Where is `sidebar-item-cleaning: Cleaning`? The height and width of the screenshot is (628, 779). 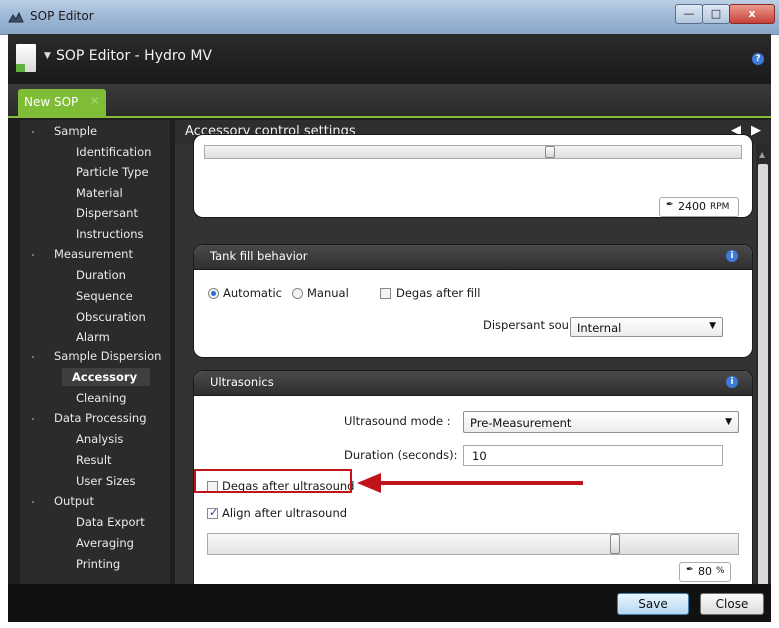 sidebar-item-cleaning: Cleaning is located at coordinates (101, 398).